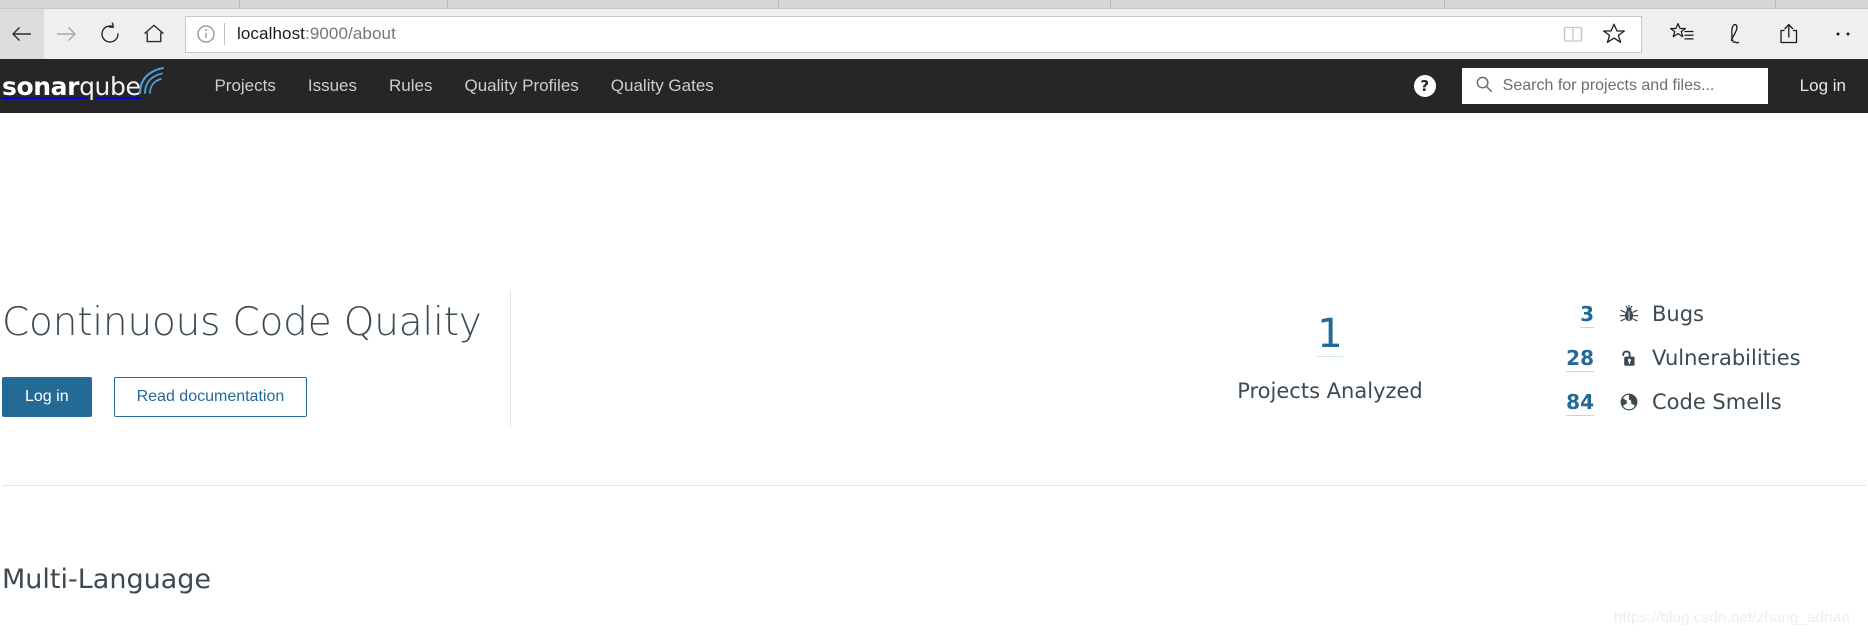  What do you see at coordinates (1678, 314) in the screenshot?
I see `bugs-label: Bugs` at bounding box center [1678, 314].